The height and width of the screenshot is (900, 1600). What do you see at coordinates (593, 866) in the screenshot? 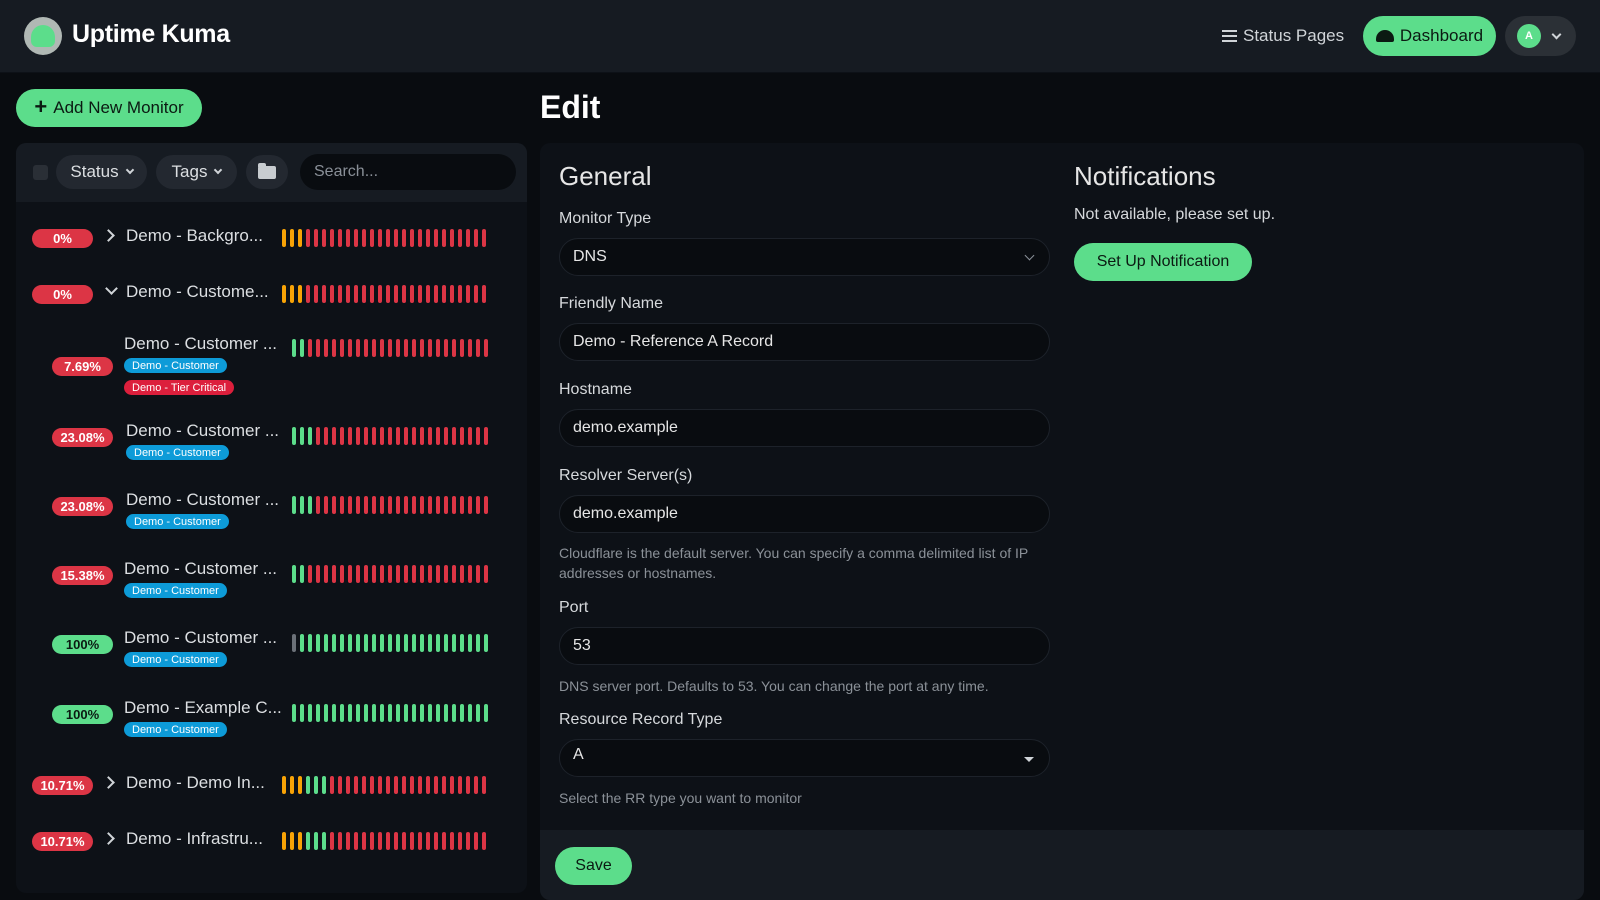
I see `save-button: Save` at bounding box center [593, 866].